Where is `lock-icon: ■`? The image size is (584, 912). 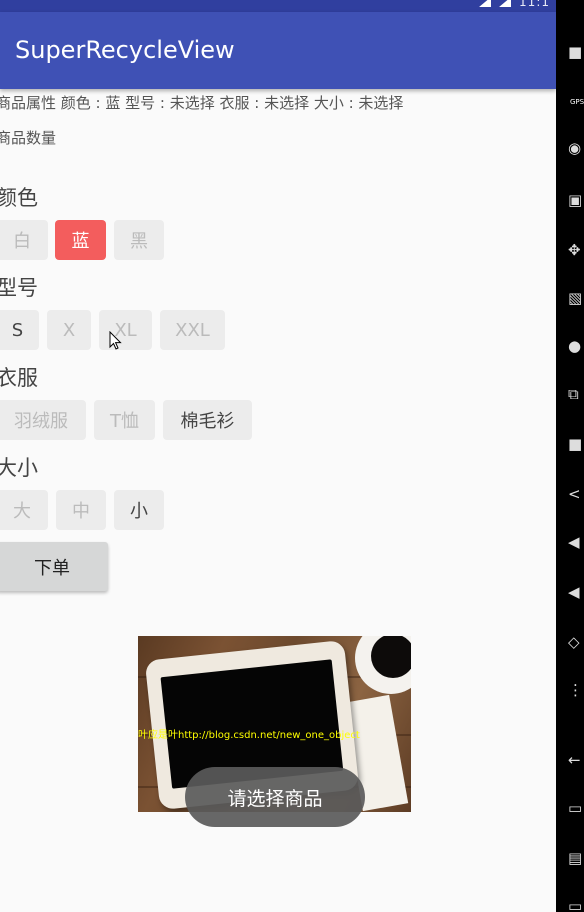
lock-icon: ■ is located at coordinates (576, 52).